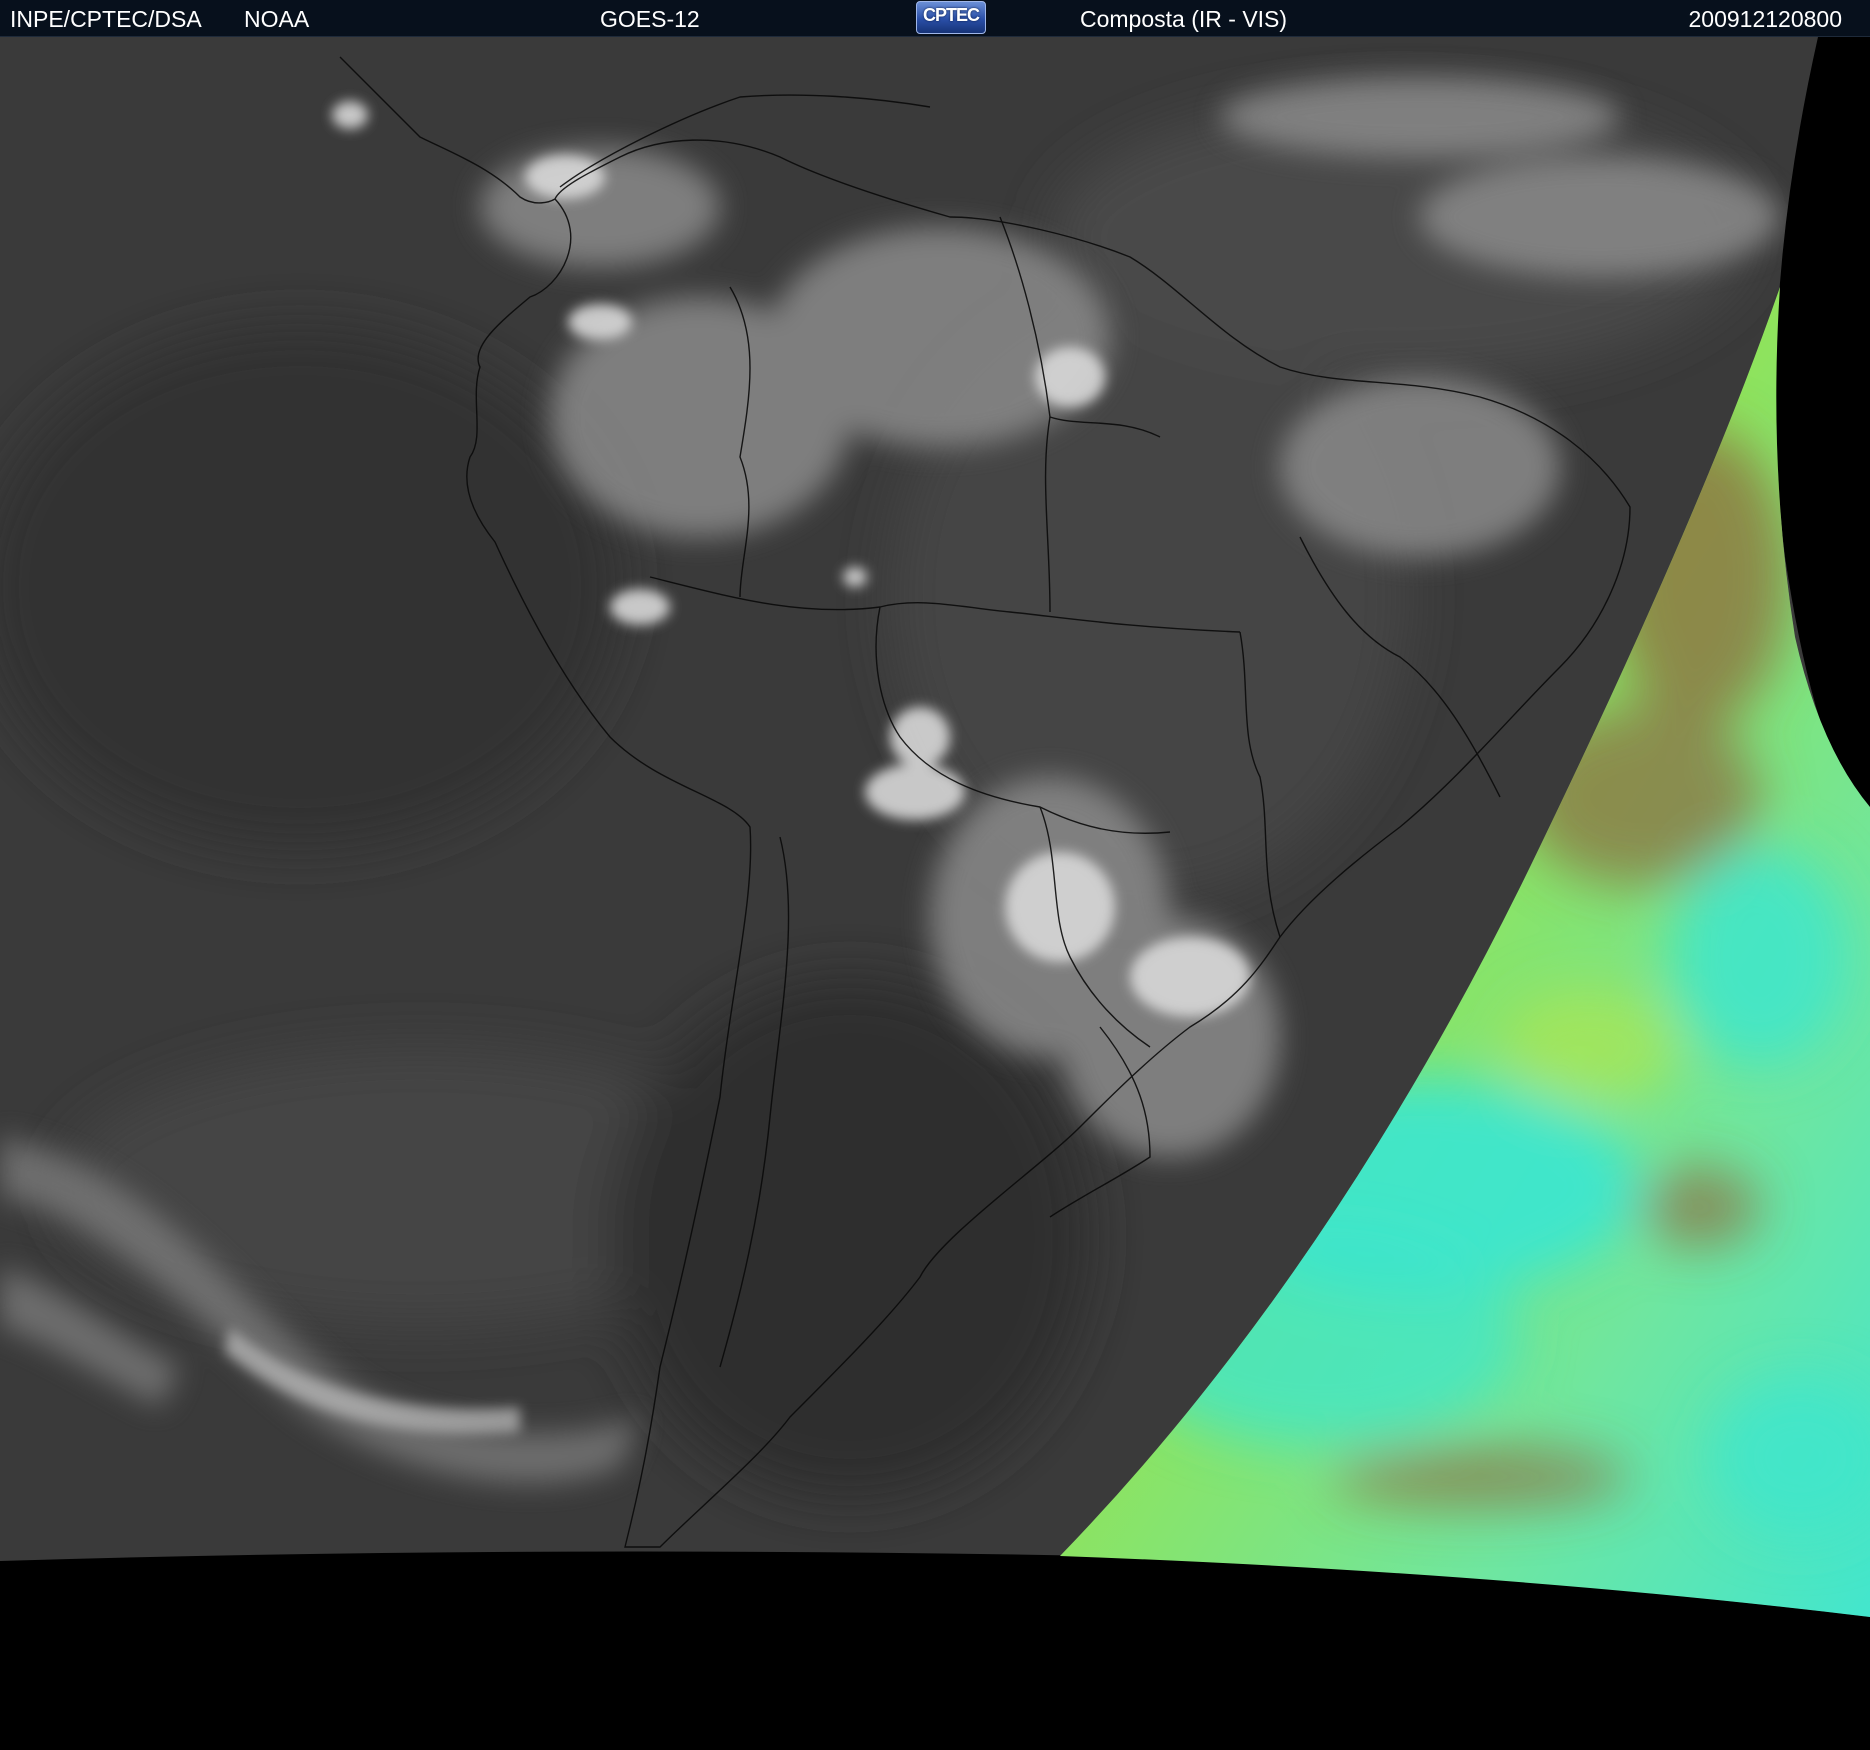  I want to click on satellite-label: GOES-12, so click(650, 19).